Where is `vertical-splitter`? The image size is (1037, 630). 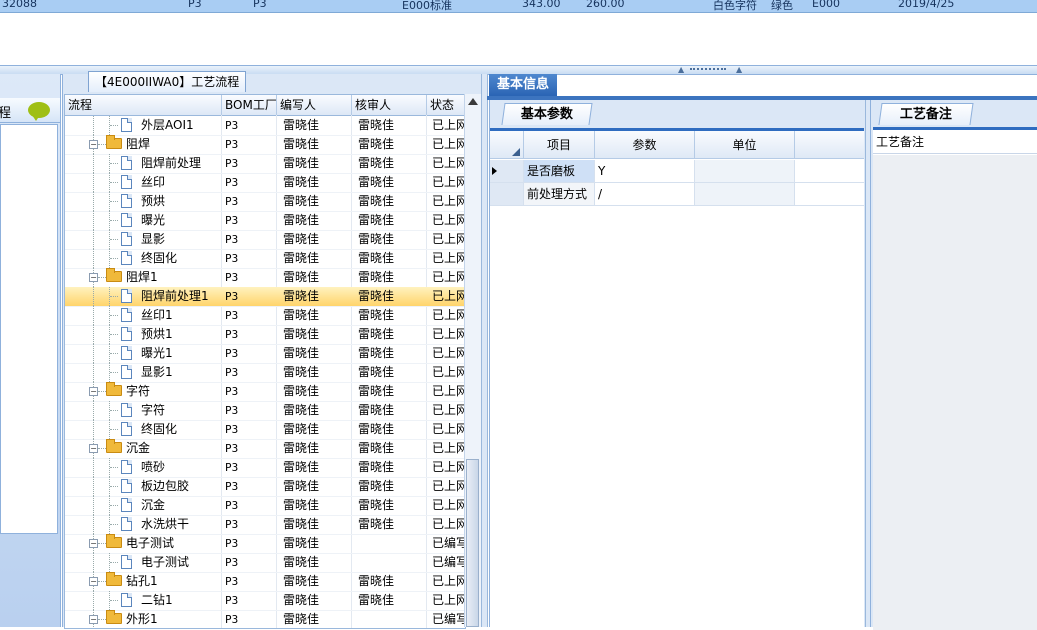
vertical-splitter is located at coordinates (484, 350).